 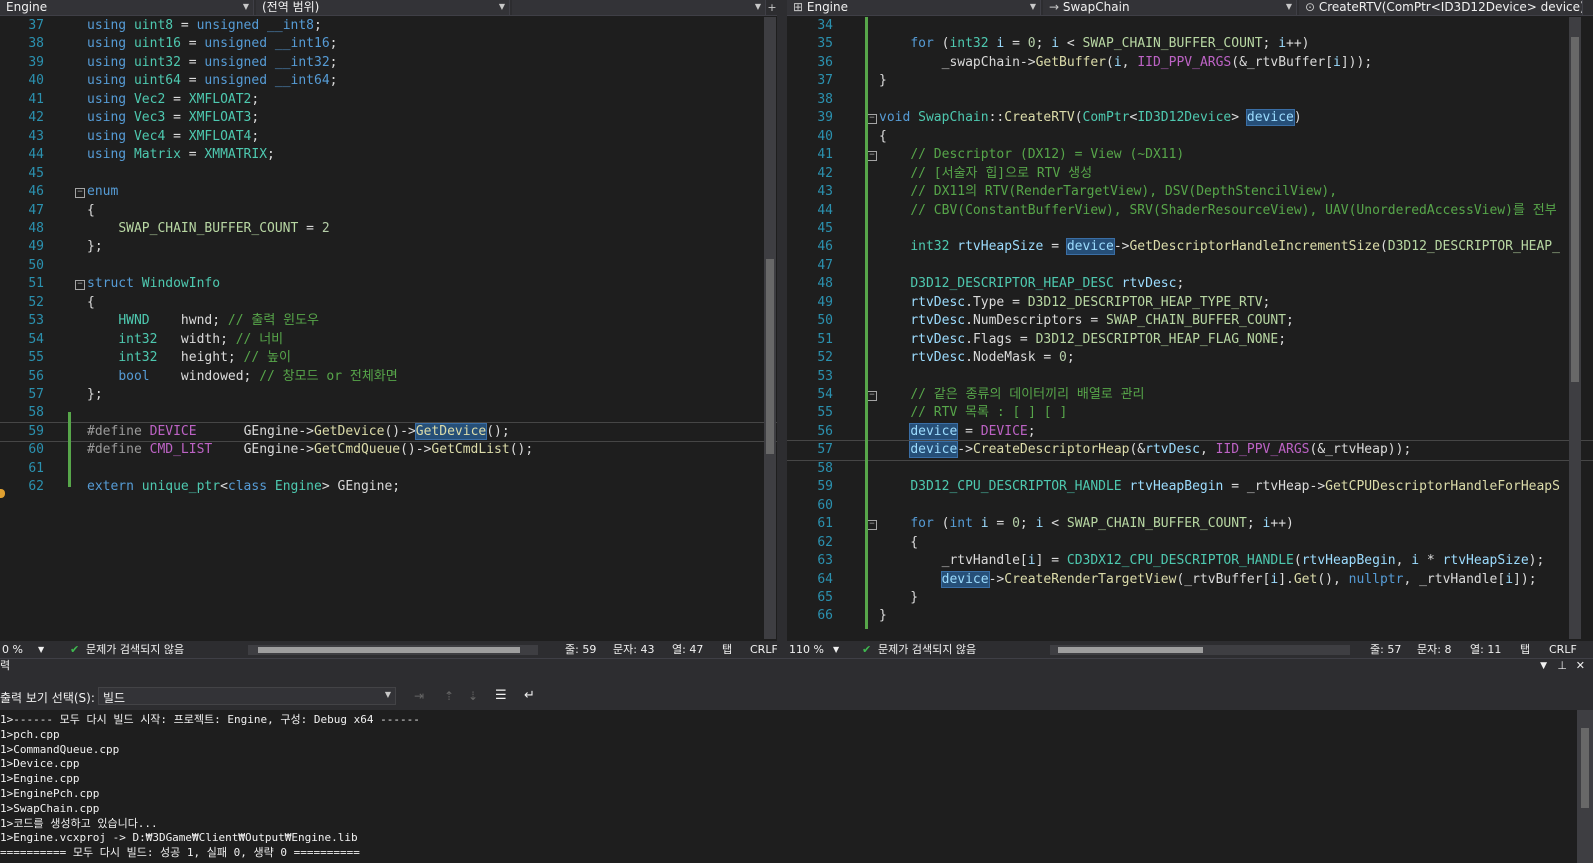 I want to click on previous-message-icon: ⇡, so click(x=449, y=696).